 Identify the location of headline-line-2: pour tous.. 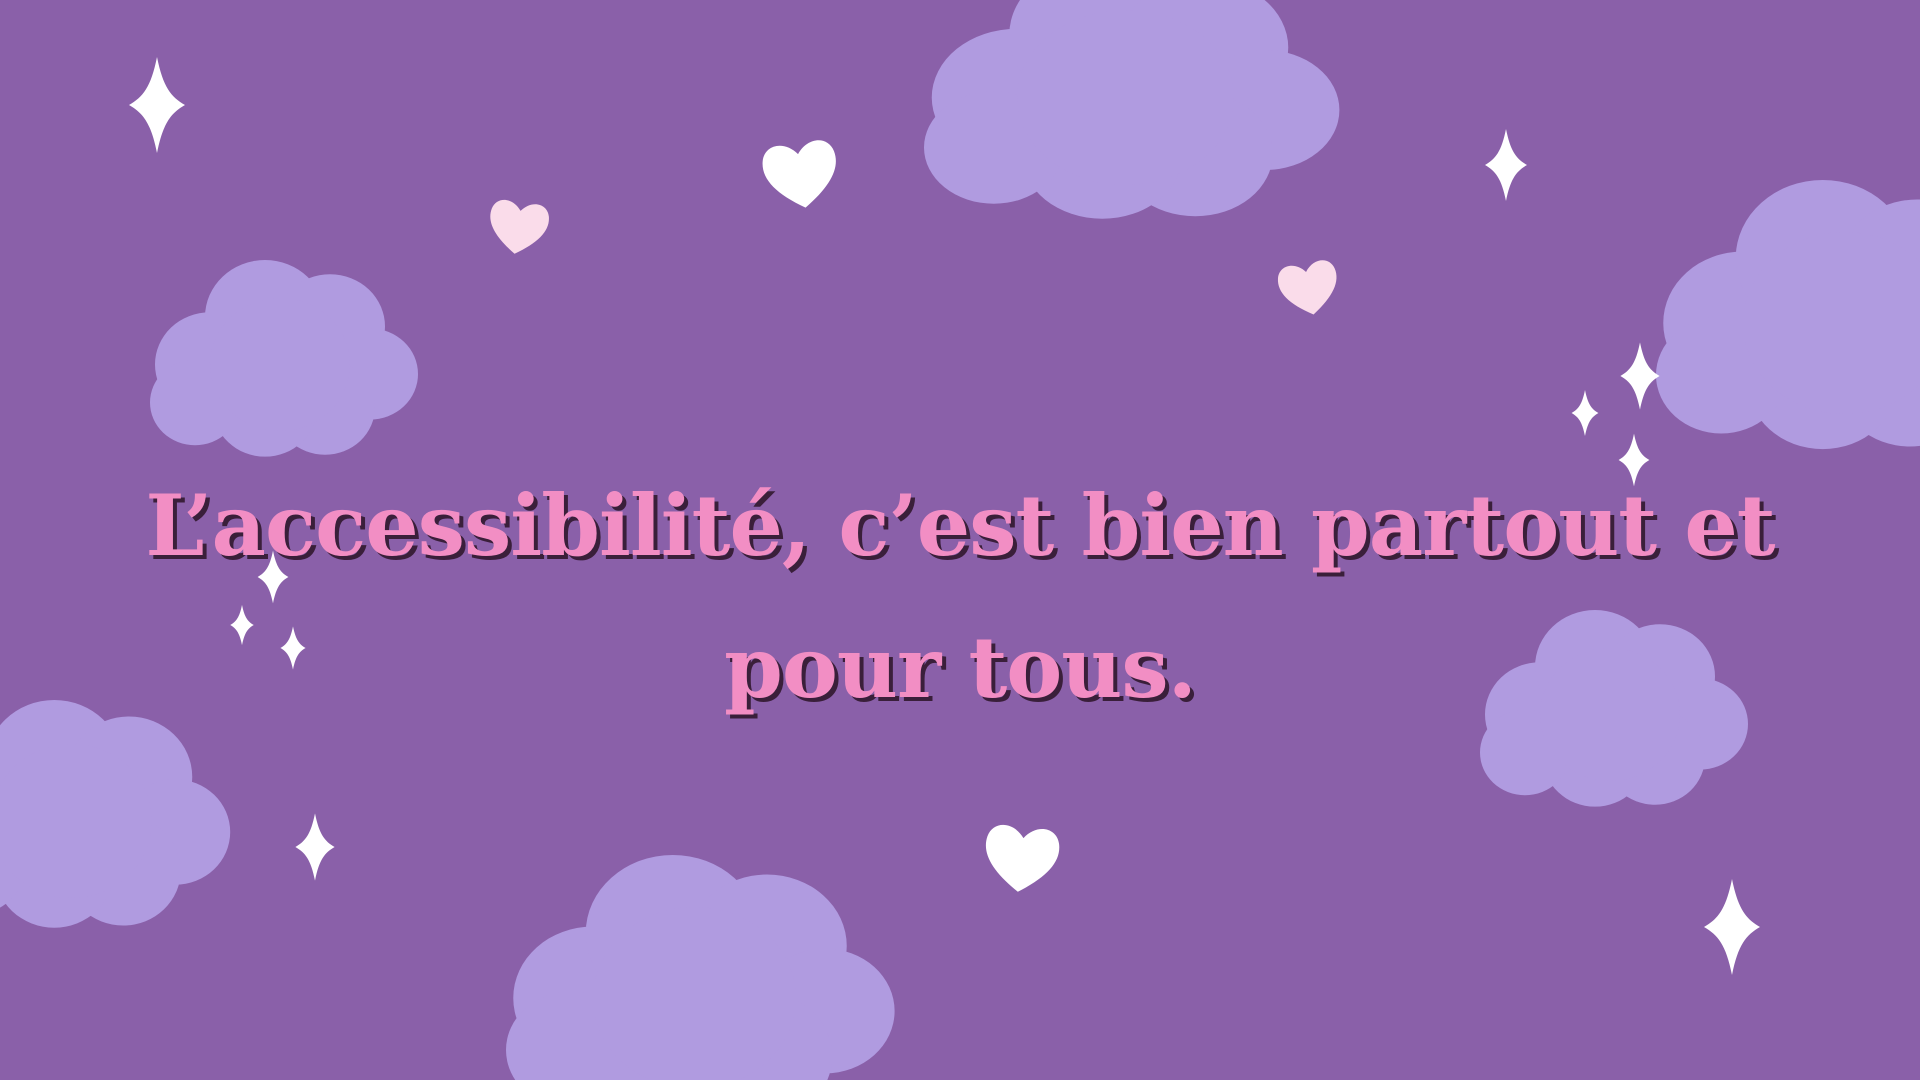
(960, 667).